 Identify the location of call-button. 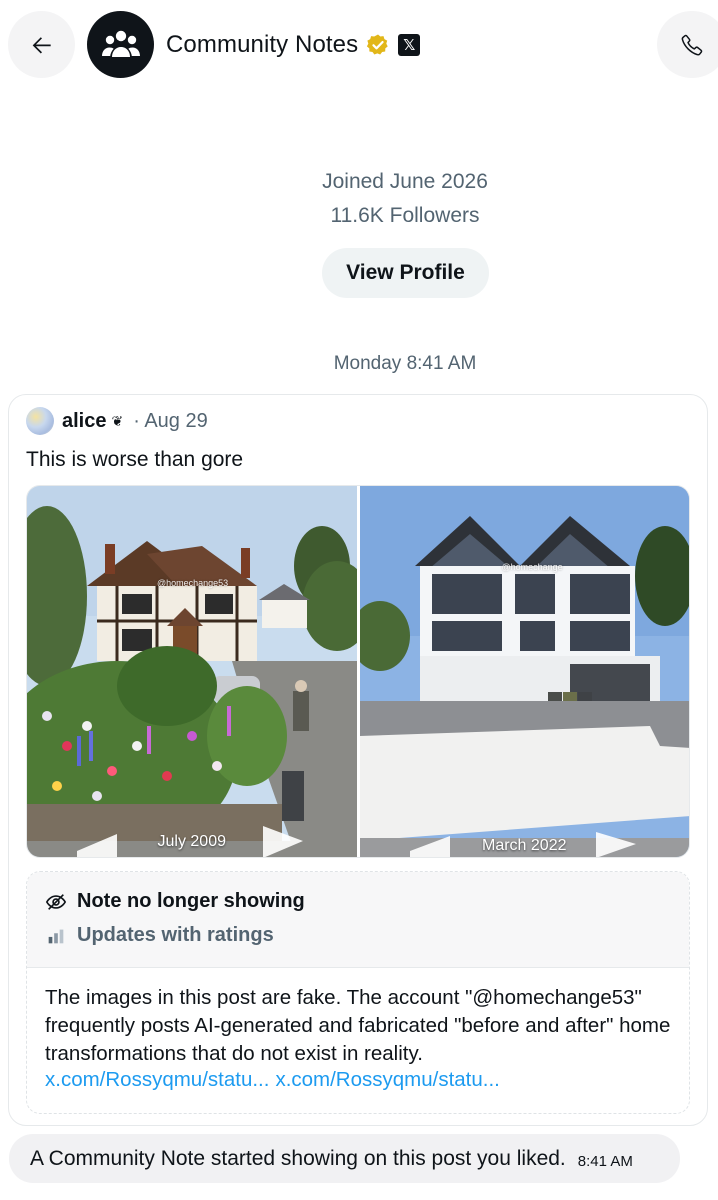
(687, 44).